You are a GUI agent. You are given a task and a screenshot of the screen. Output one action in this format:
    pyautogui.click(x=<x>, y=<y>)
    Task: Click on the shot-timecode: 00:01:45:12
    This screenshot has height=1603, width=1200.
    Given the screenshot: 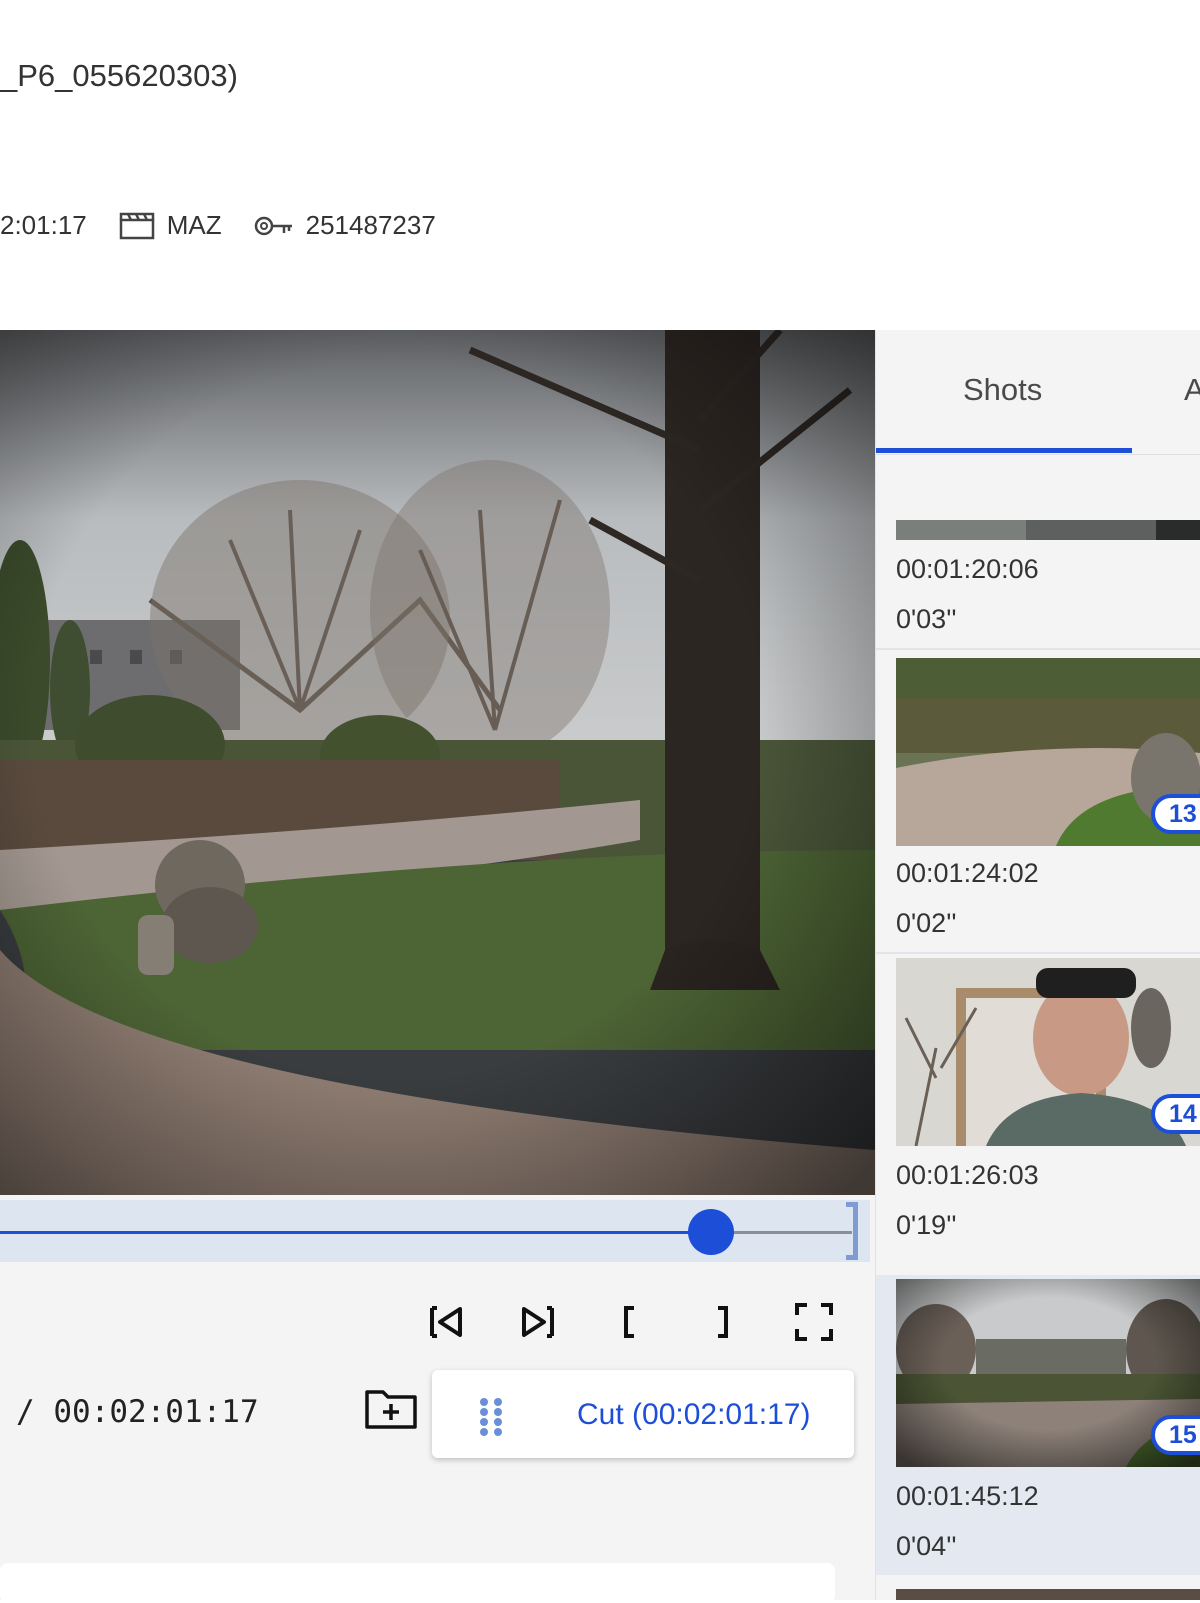 What is the action you would take?
    pyautogui.click(x=967, y=1496)
    